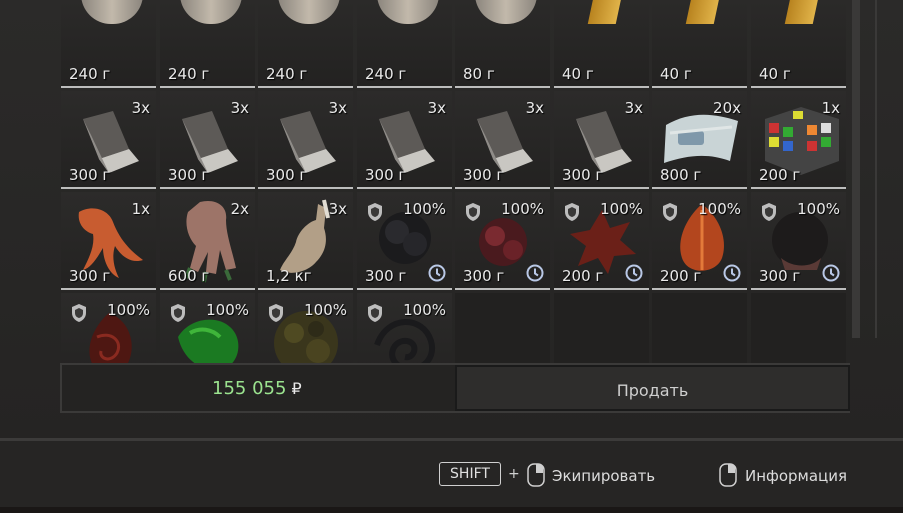 The height and width of the screenshot is (513, 903). I want to click on item-slot: 2x 600 г, so click(207, 241).